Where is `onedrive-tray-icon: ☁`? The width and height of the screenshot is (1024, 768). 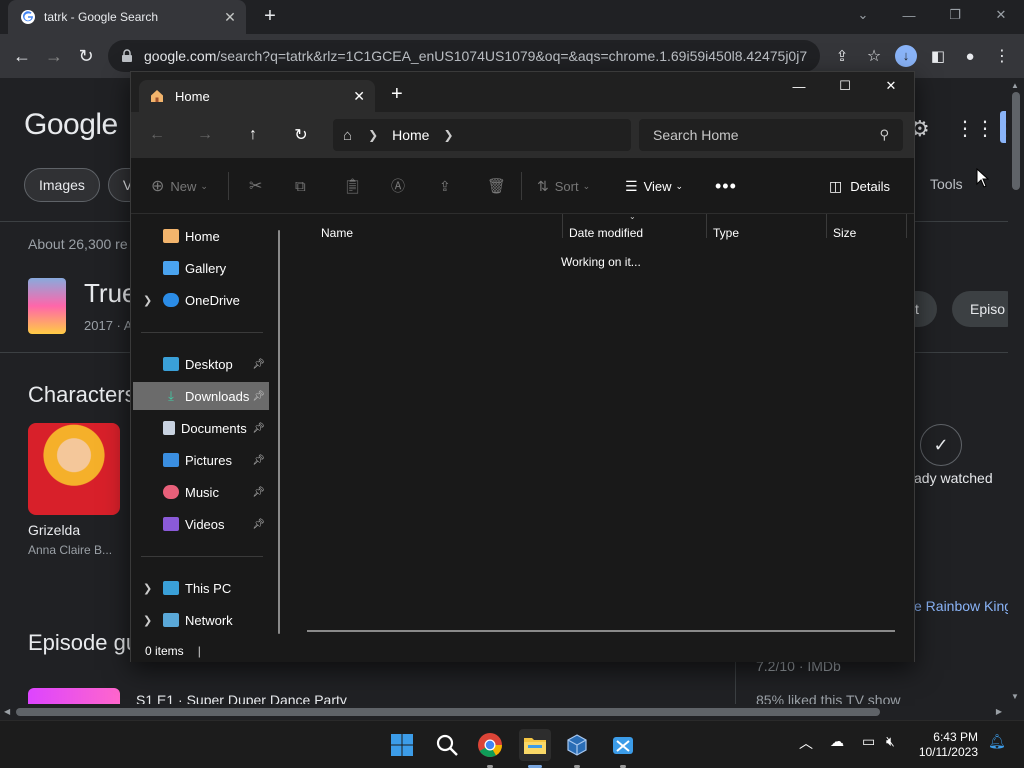 onedrive-tray-icon: ☁ is located at coordinates (837, 741).